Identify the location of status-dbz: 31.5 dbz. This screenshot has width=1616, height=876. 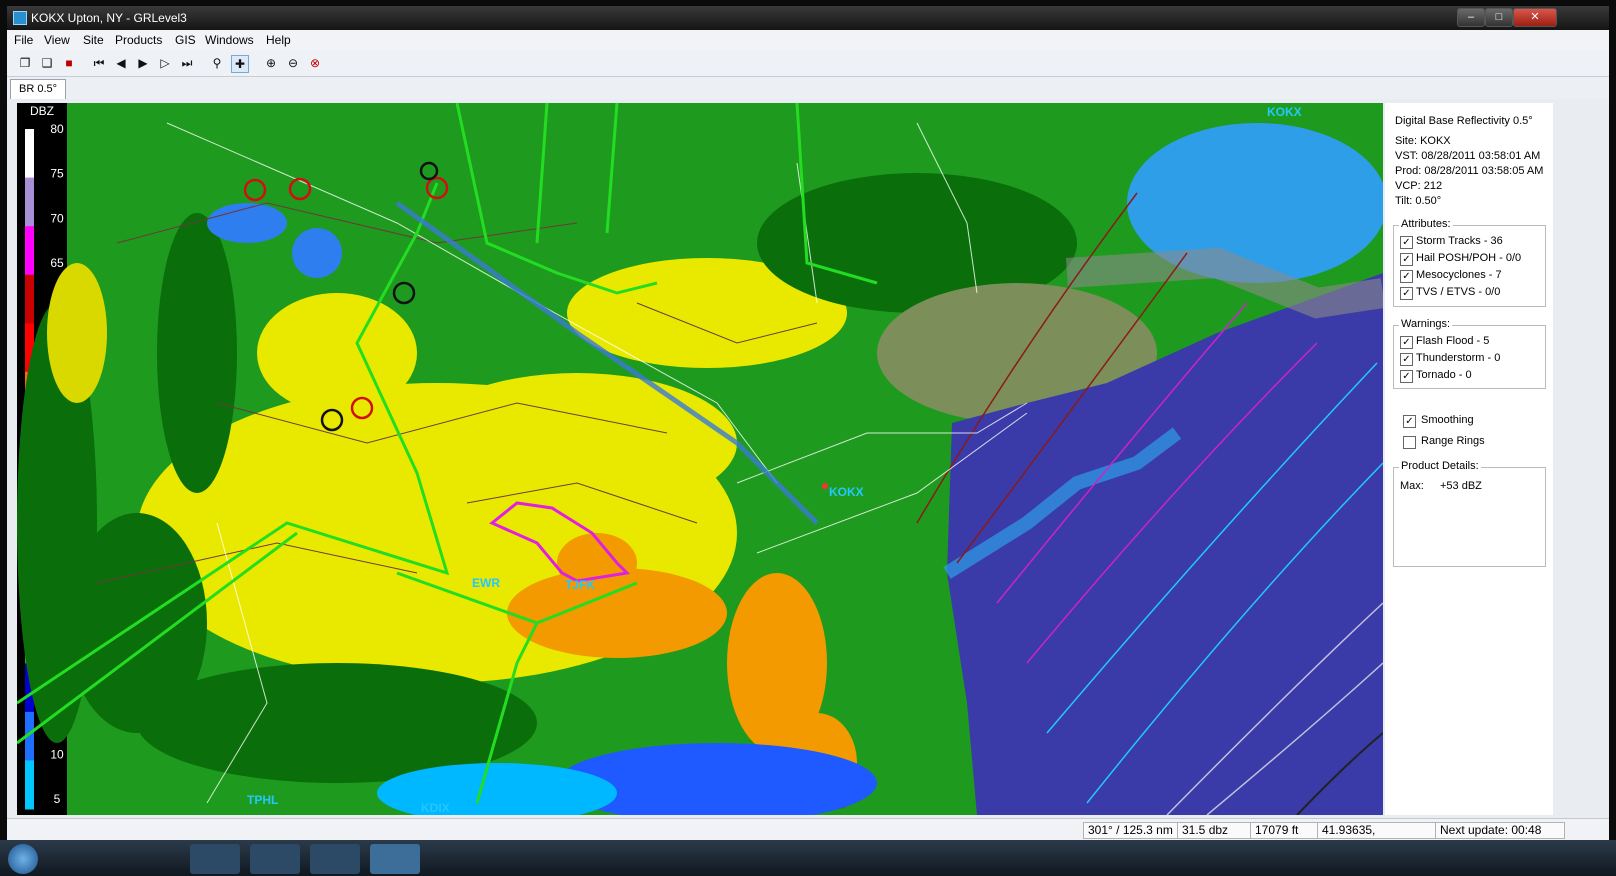
(1214, 830).